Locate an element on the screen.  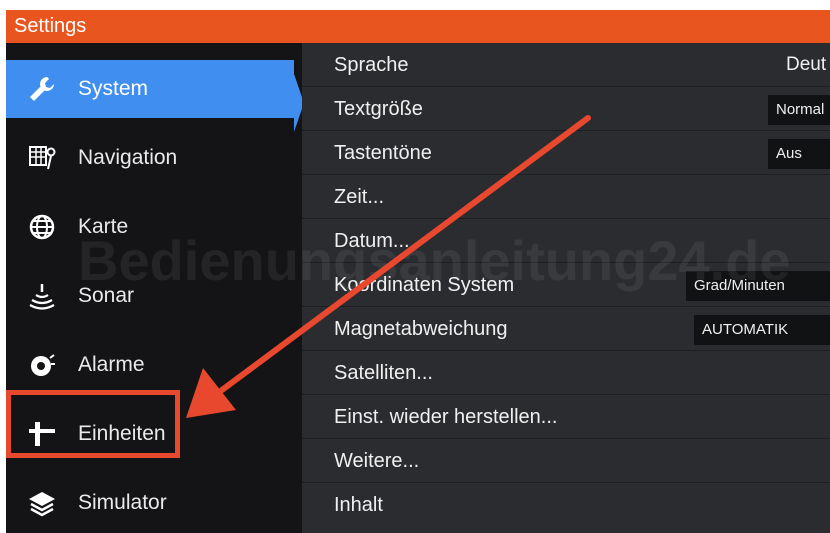
window-title: Settings is located at coordinates (418, 26).